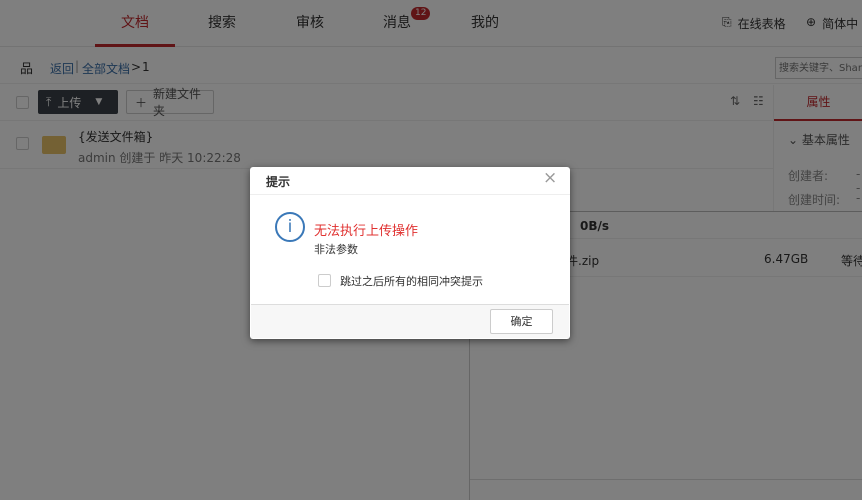 The image size is (862, 500). What do you see at coordinates (290, 227) in the screenshot?
I see `info-icon: i` at bounding box center [290, 227].